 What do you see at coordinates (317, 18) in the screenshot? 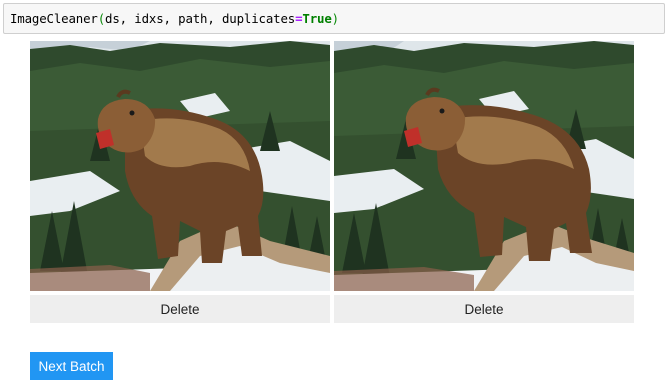
I see `code-true-keyword: True` at bounding box center [317, 18].